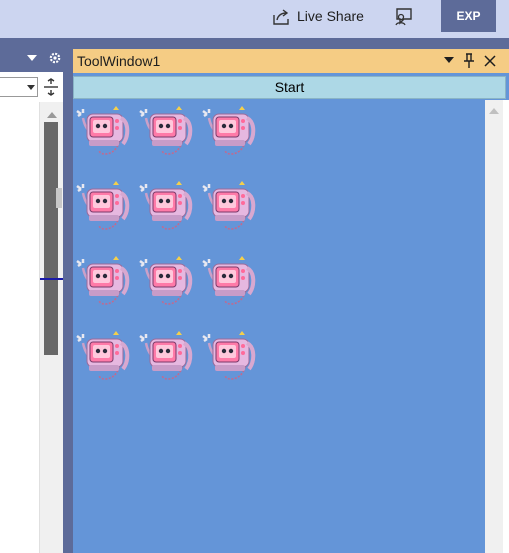 The width and height of the screenshot is (509, 553). Describe the element at coordinates (55, 58) in the screenshot. I see `gear-icon` at that location.